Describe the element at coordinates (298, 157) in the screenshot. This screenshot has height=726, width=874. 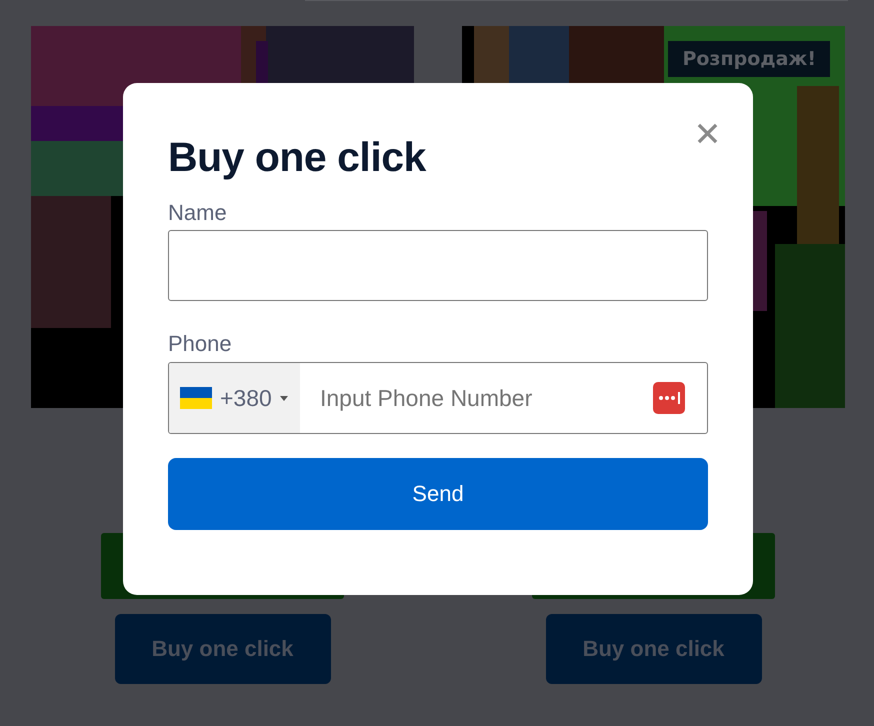
I see `modal-title: Buy one click` at that location.